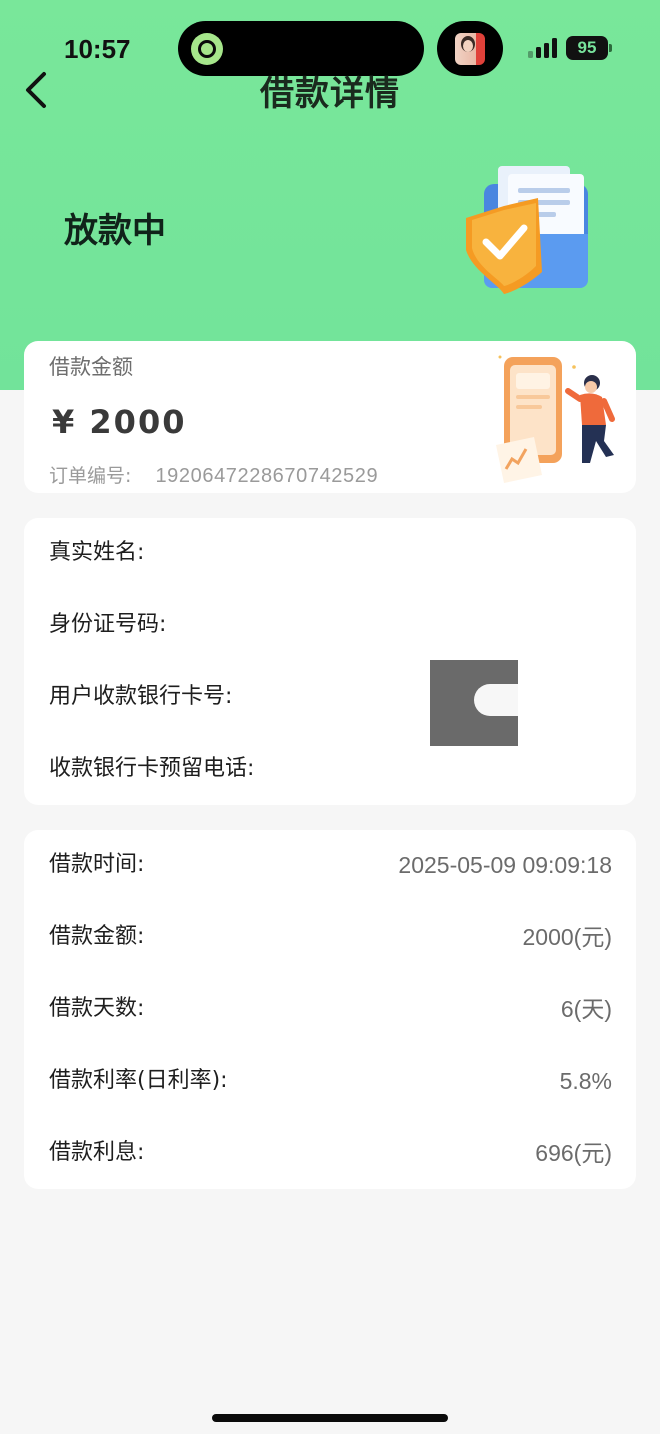 Image resolution: width=660 pixels, height=1434 pixels. I want to click on info-row: 借款天数: 6(天), so click(330, 1009).